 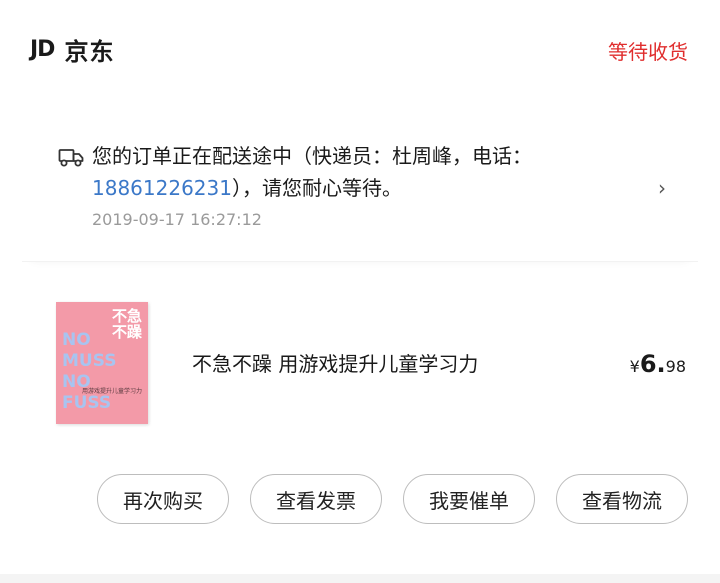 What do you see at coordinates (163, 499) in the screenshot?
I see `buy-again-button: 再次购买` at bounding box center [163, 499].